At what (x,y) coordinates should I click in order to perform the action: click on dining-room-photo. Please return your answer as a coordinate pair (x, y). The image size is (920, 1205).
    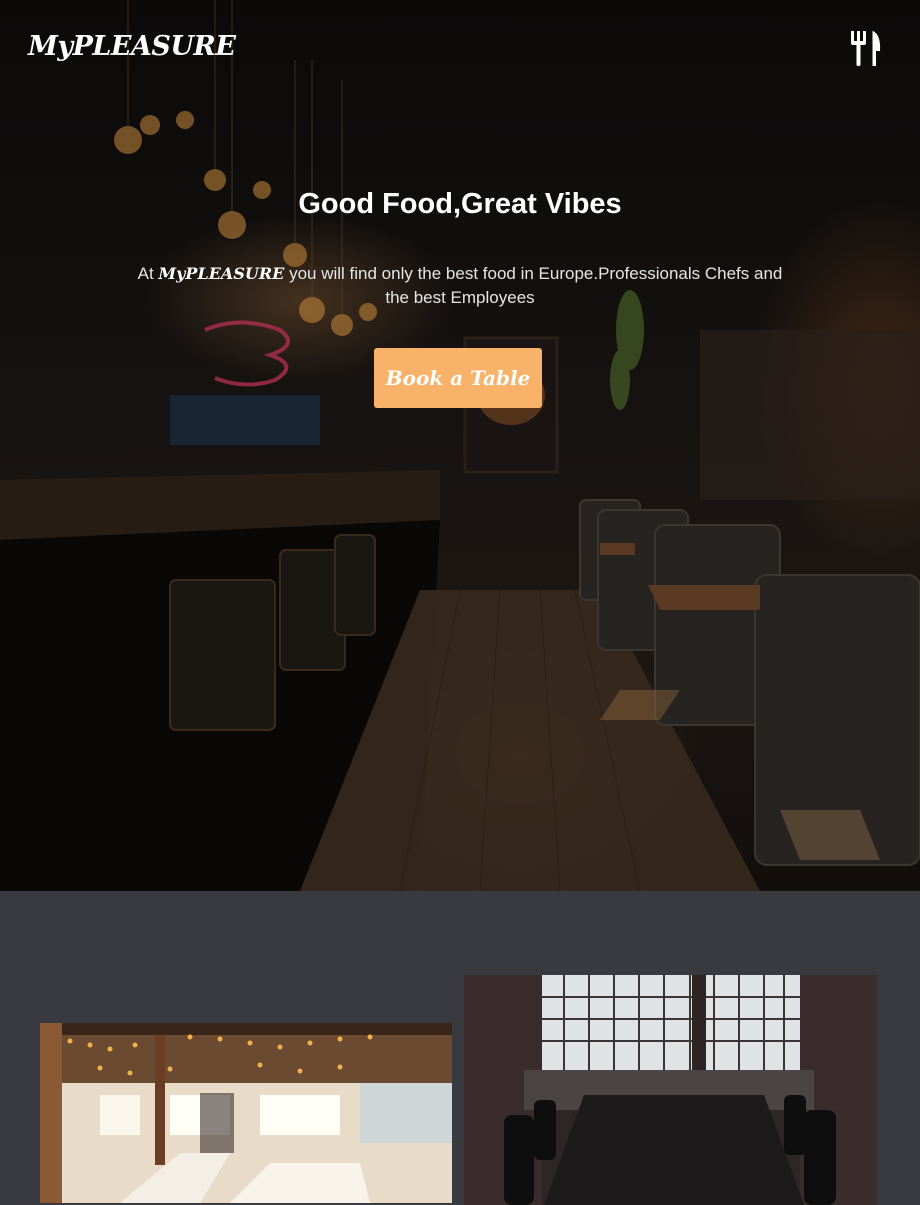
    Looking at the image, I should click on (670, 1090).